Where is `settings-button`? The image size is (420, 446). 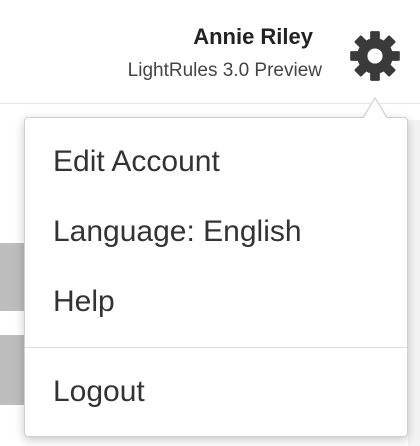
settings-button is located at coordinates (375, 56).